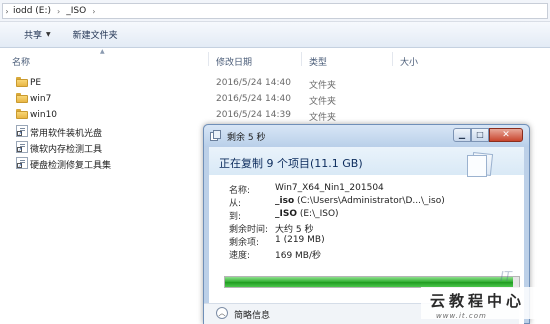 This screenshot has height=324, width=550. I want to click on info-value: _iso (C:\Users\Administrator\D...\_iso), so click(360, 201).